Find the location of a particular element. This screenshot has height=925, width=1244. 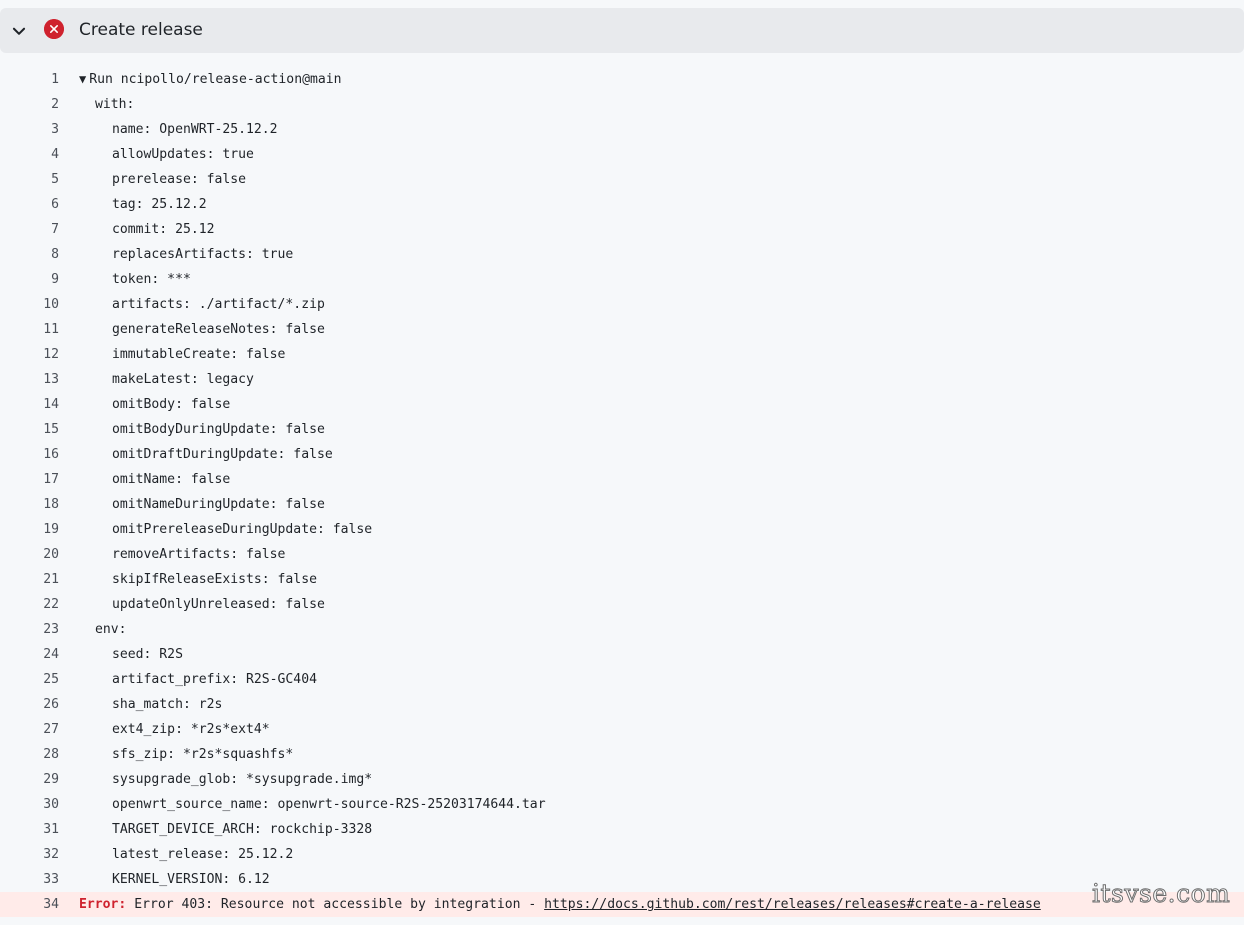

log-line: 25 artifact_prefix: R2S-GC404 is located at coordinates (622, 679).